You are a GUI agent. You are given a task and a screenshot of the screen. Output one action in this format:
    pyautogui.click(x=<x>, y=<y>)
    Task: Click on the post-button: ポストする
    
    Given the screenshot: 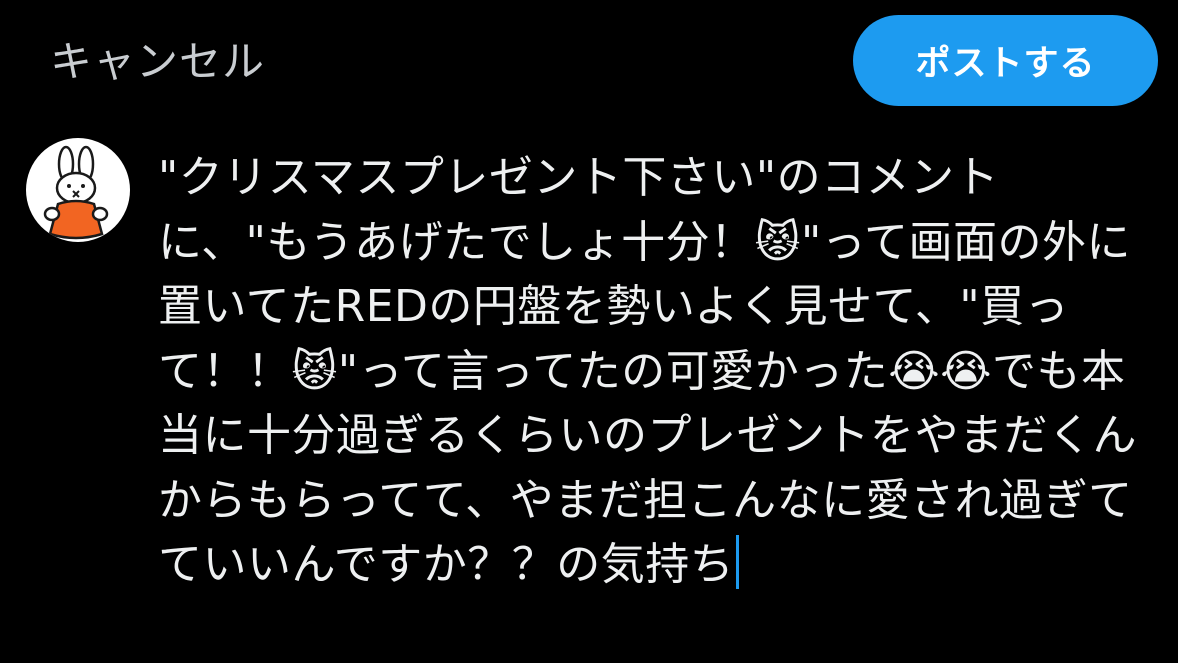 What is the action you would take?
    pyautogui.click(x=1005, y=60)
    